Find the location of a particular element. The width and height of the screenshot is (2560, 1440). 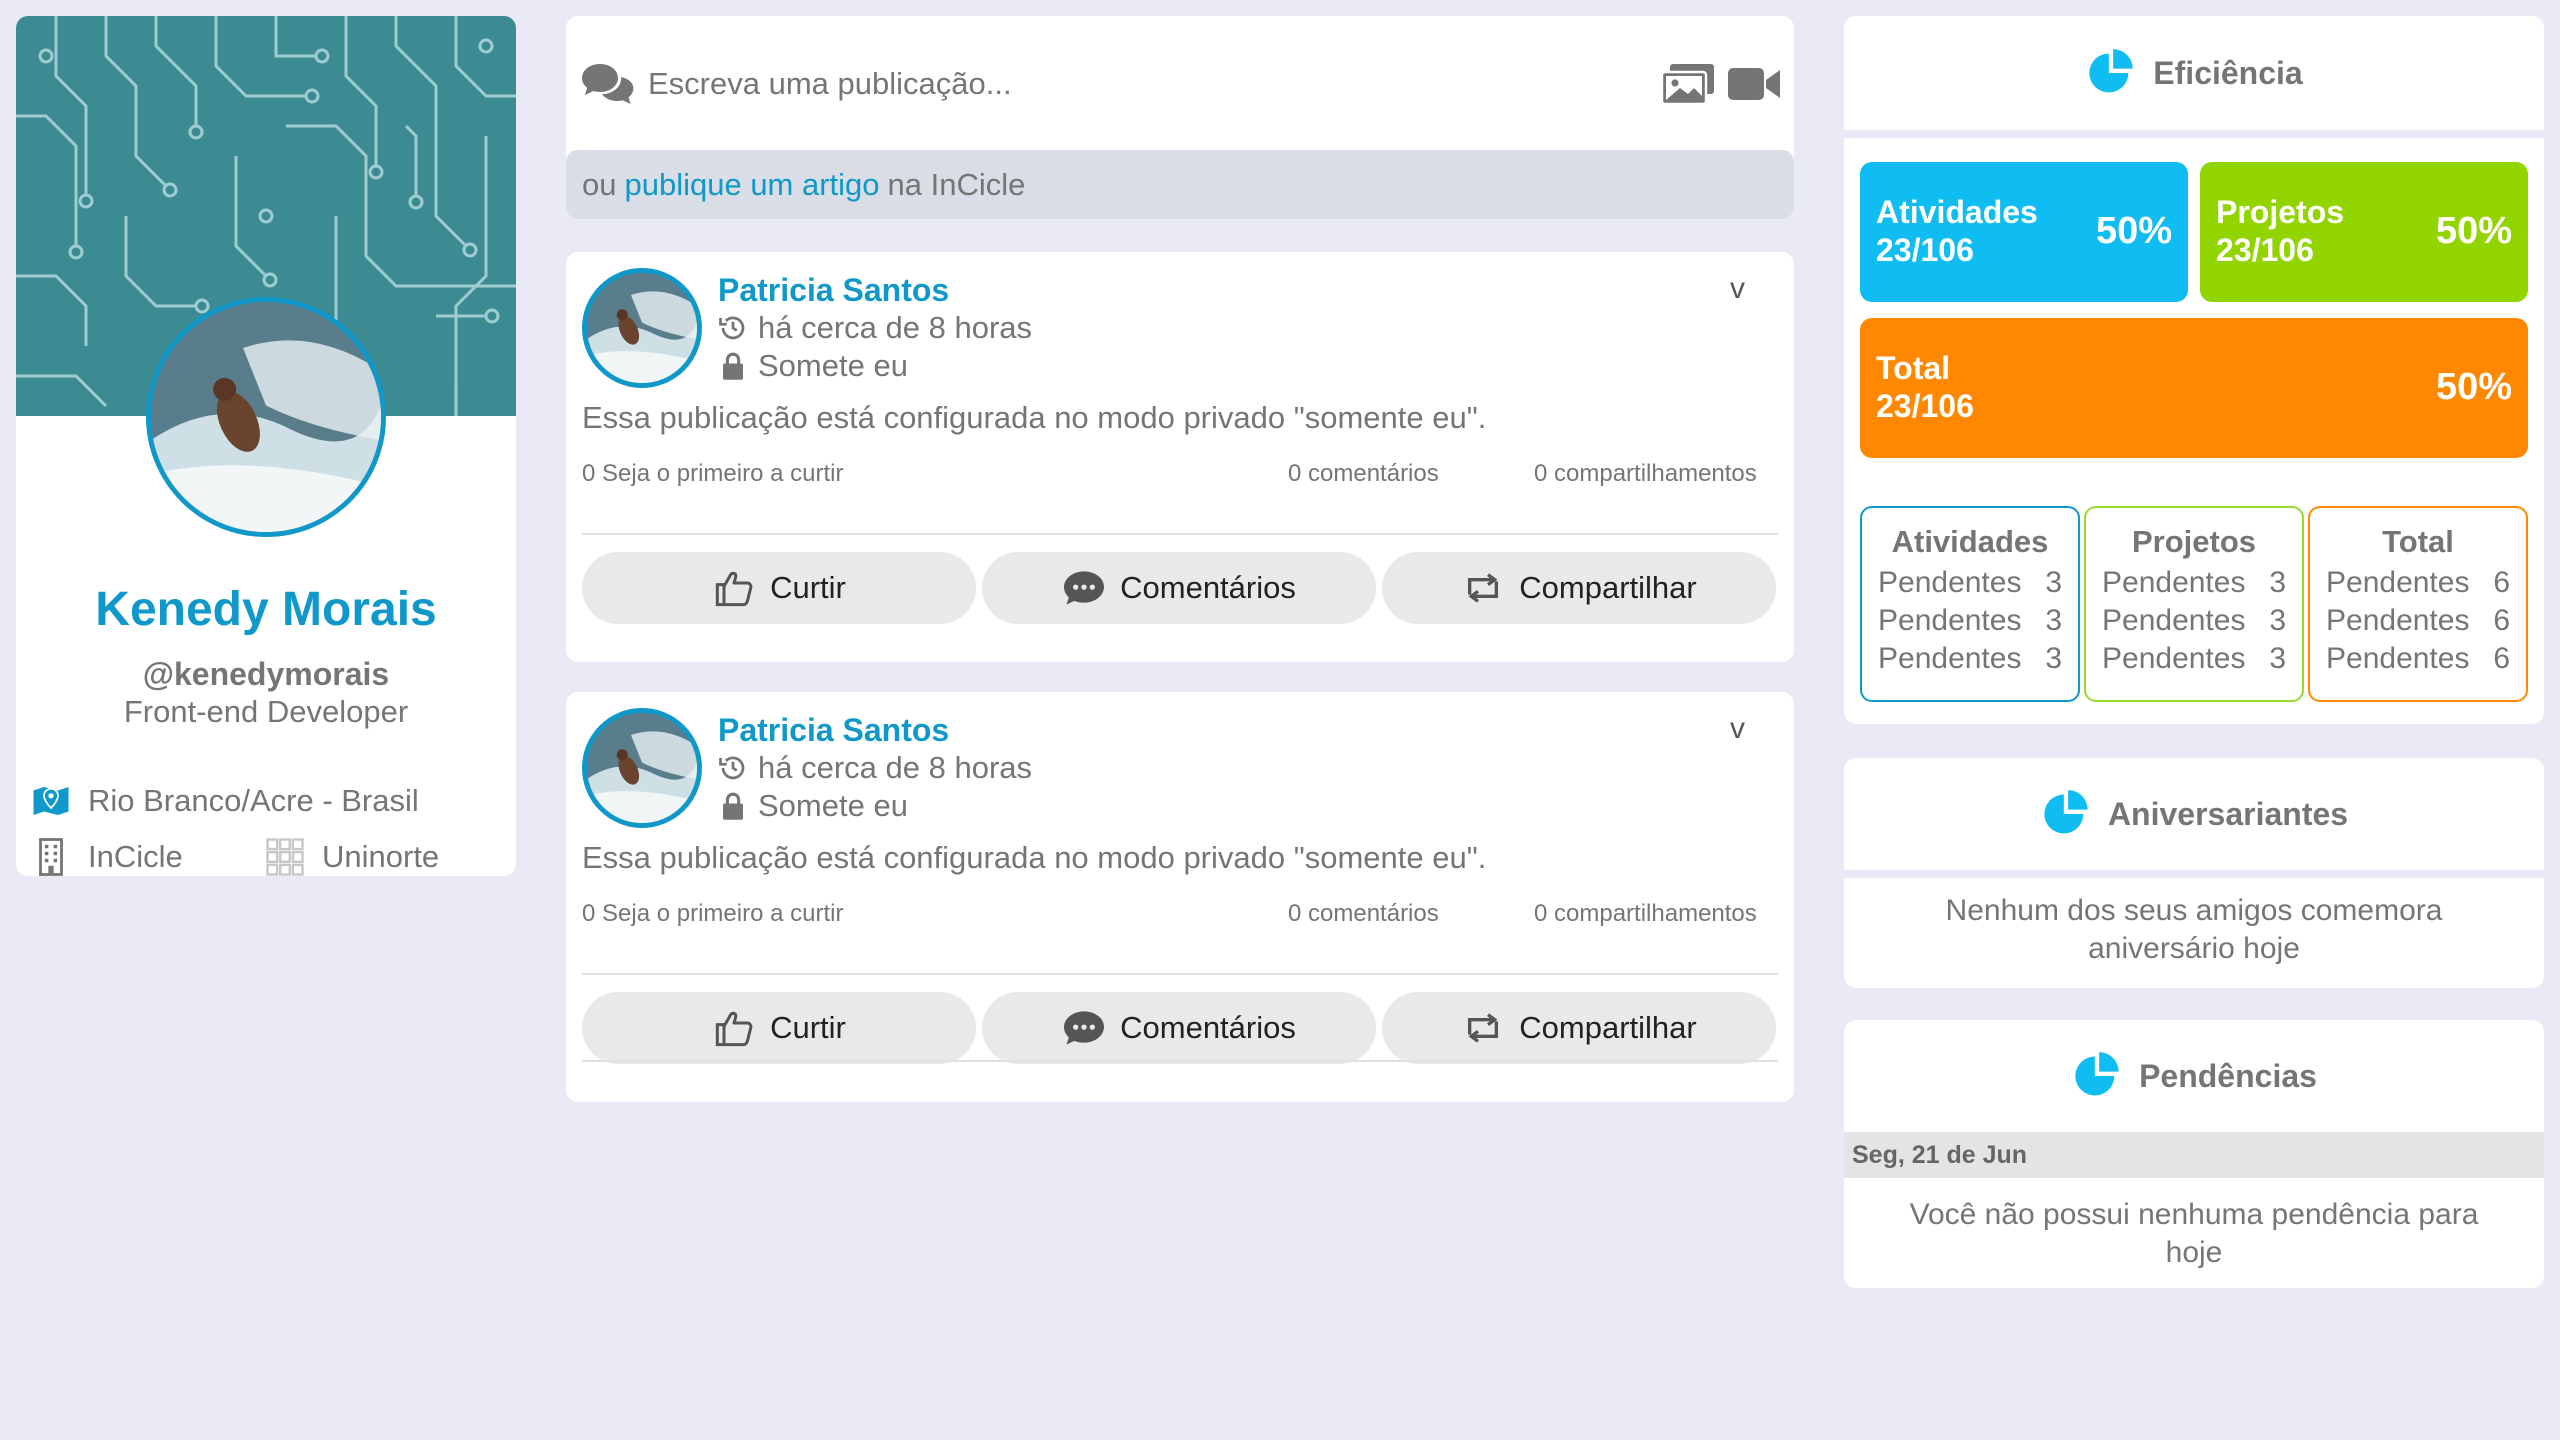

post-time-text: há cerca de 8 horas is located at coordinates (895, 767).